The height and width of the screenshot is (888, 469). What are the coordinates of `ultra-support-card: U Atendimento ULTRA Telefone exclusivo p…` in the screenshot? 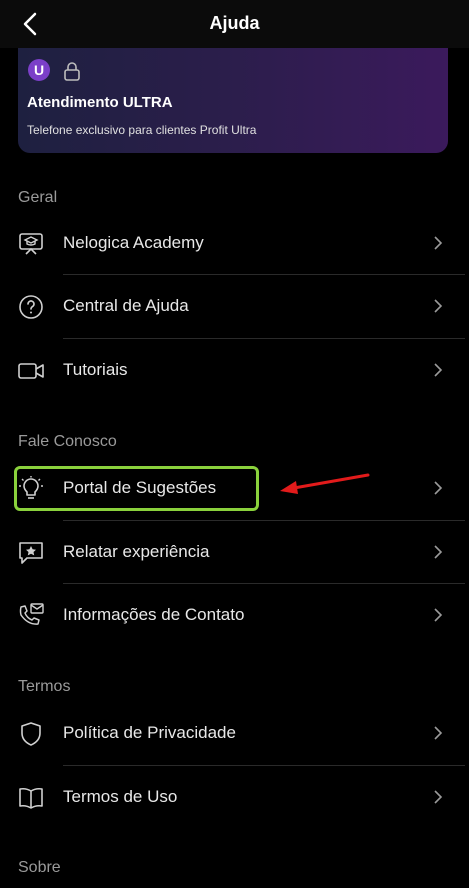 It's located at (233, 100).